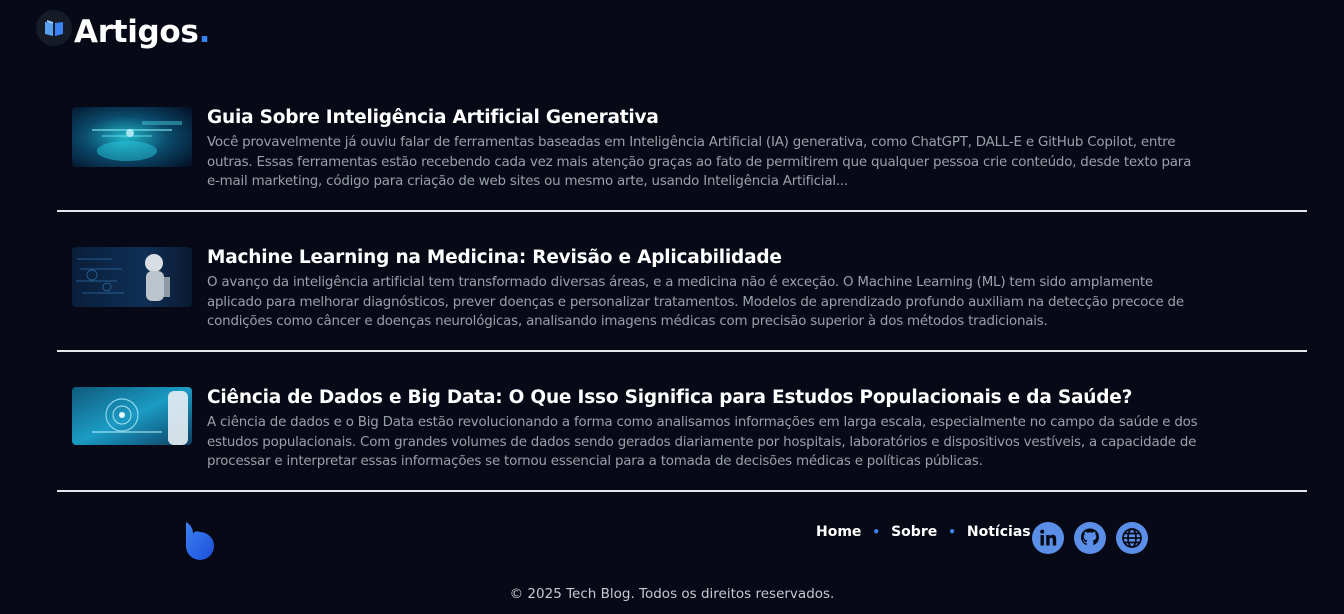  What do you see at coordinates (1090, 538) in the screenshot?
I see `github-icon` at bounding box center [1090, 538].